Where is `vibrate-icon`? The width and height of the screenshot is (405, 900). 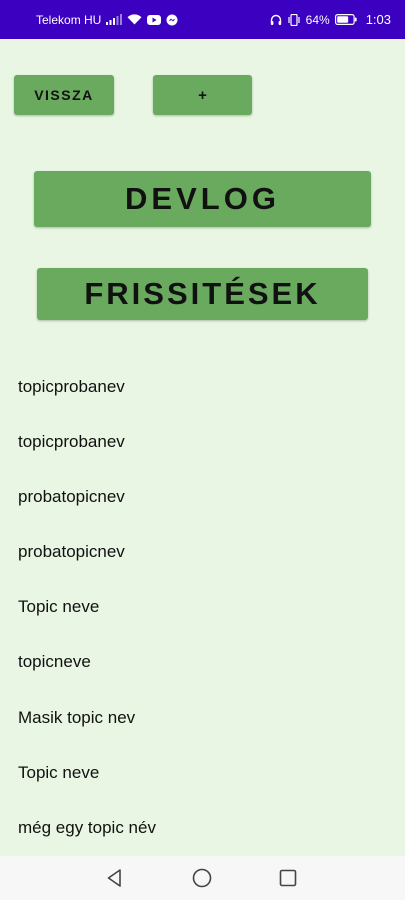 vibrate-icon is located at coordinates (294, 19).